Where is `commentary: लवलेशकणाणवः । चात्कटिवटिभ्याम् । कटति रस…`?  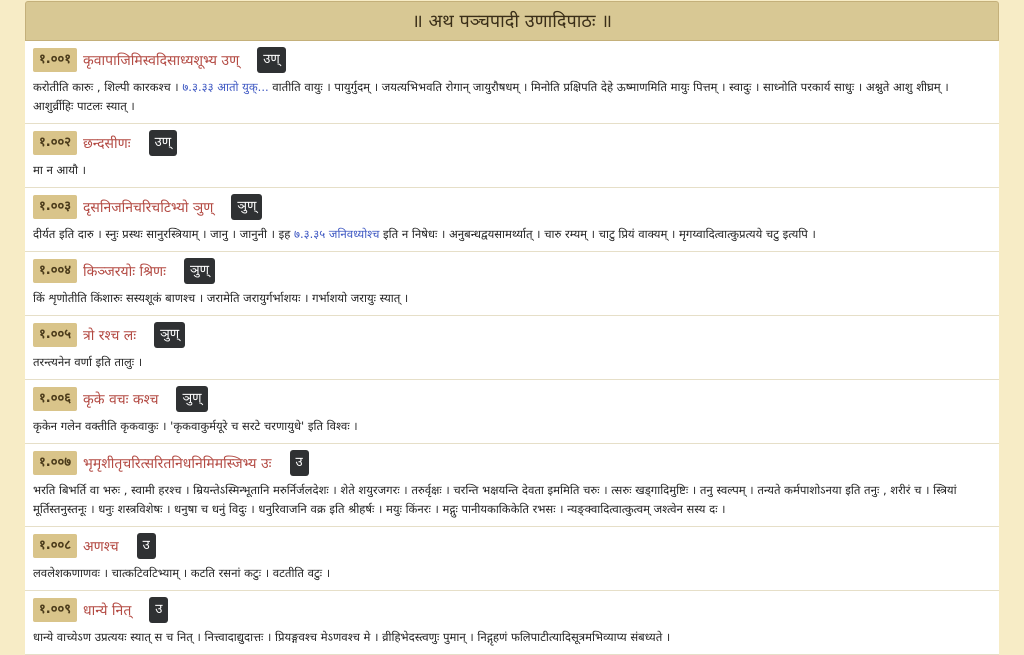
commentary: लवलेशकणाणवः । चात्कटिवटिभ्याम् । कटति रस… is located at coordinates (182, 573).